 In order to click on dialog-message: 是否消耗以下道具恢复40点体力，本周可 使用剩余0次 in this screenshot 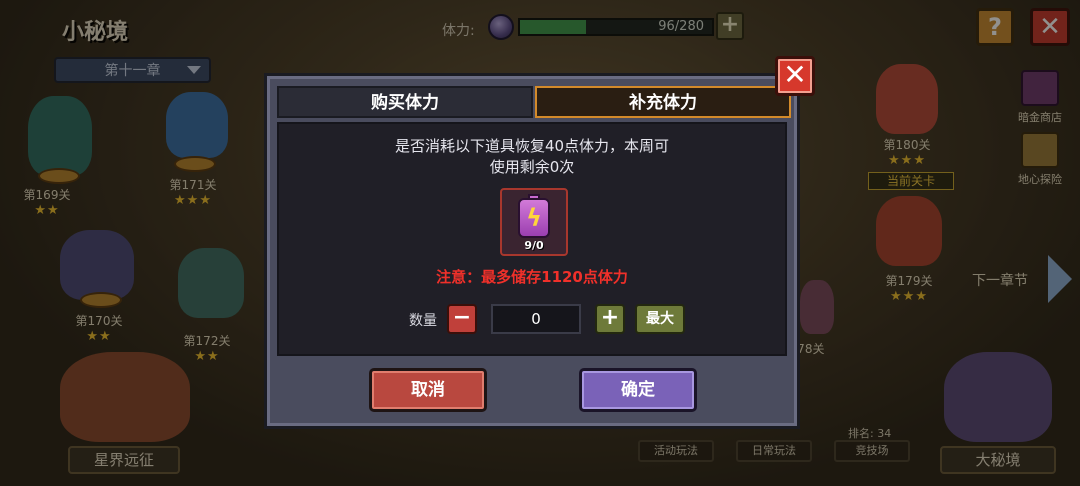, I will do `click(532, 157)`.